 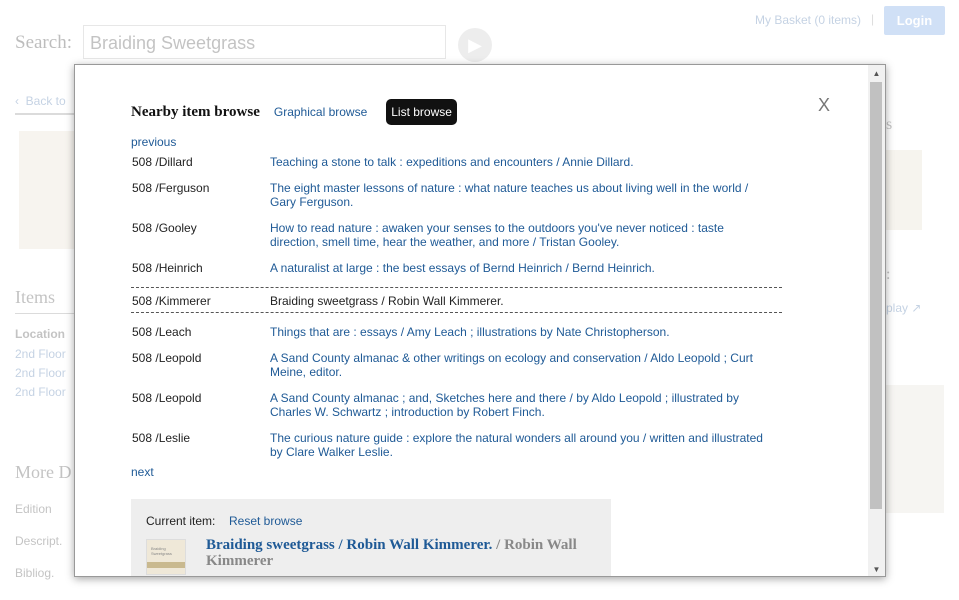 What do you see at coordinates (167, 268) in the screenshot?
I see `call-number: 508 /Heinrich` at bounding box center [167, 268].